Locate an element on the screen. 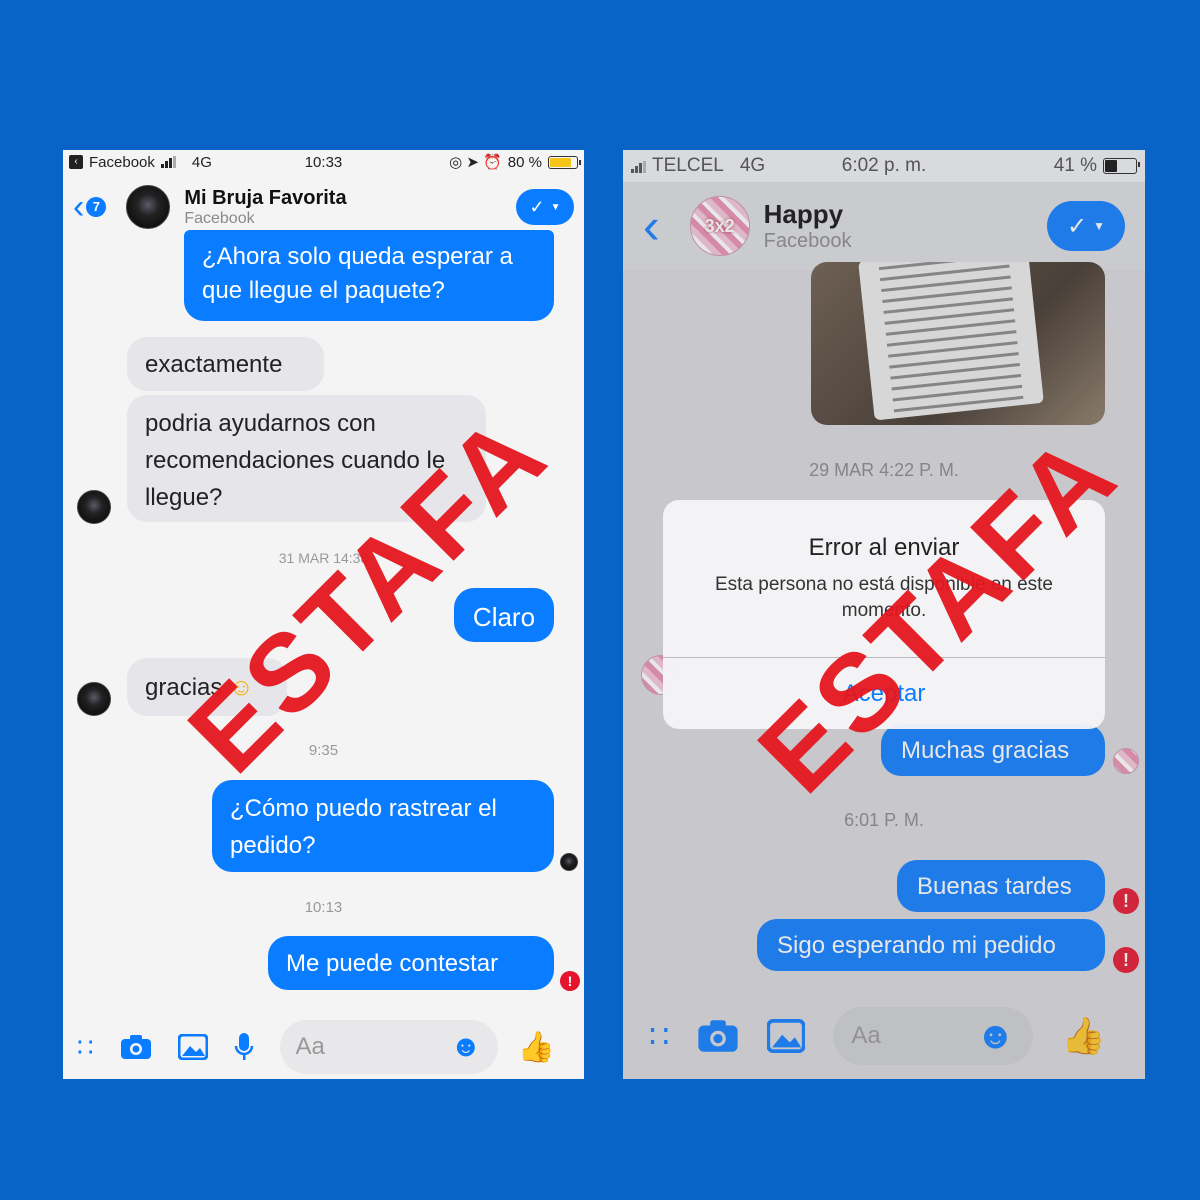 Image resolution: width=1200 pixels, height=1200 pixels. status-bar: ‹ Facebook 4G 10:33 ◎ ➤ ⏰ 80 % is located at coordinates (323, 162).